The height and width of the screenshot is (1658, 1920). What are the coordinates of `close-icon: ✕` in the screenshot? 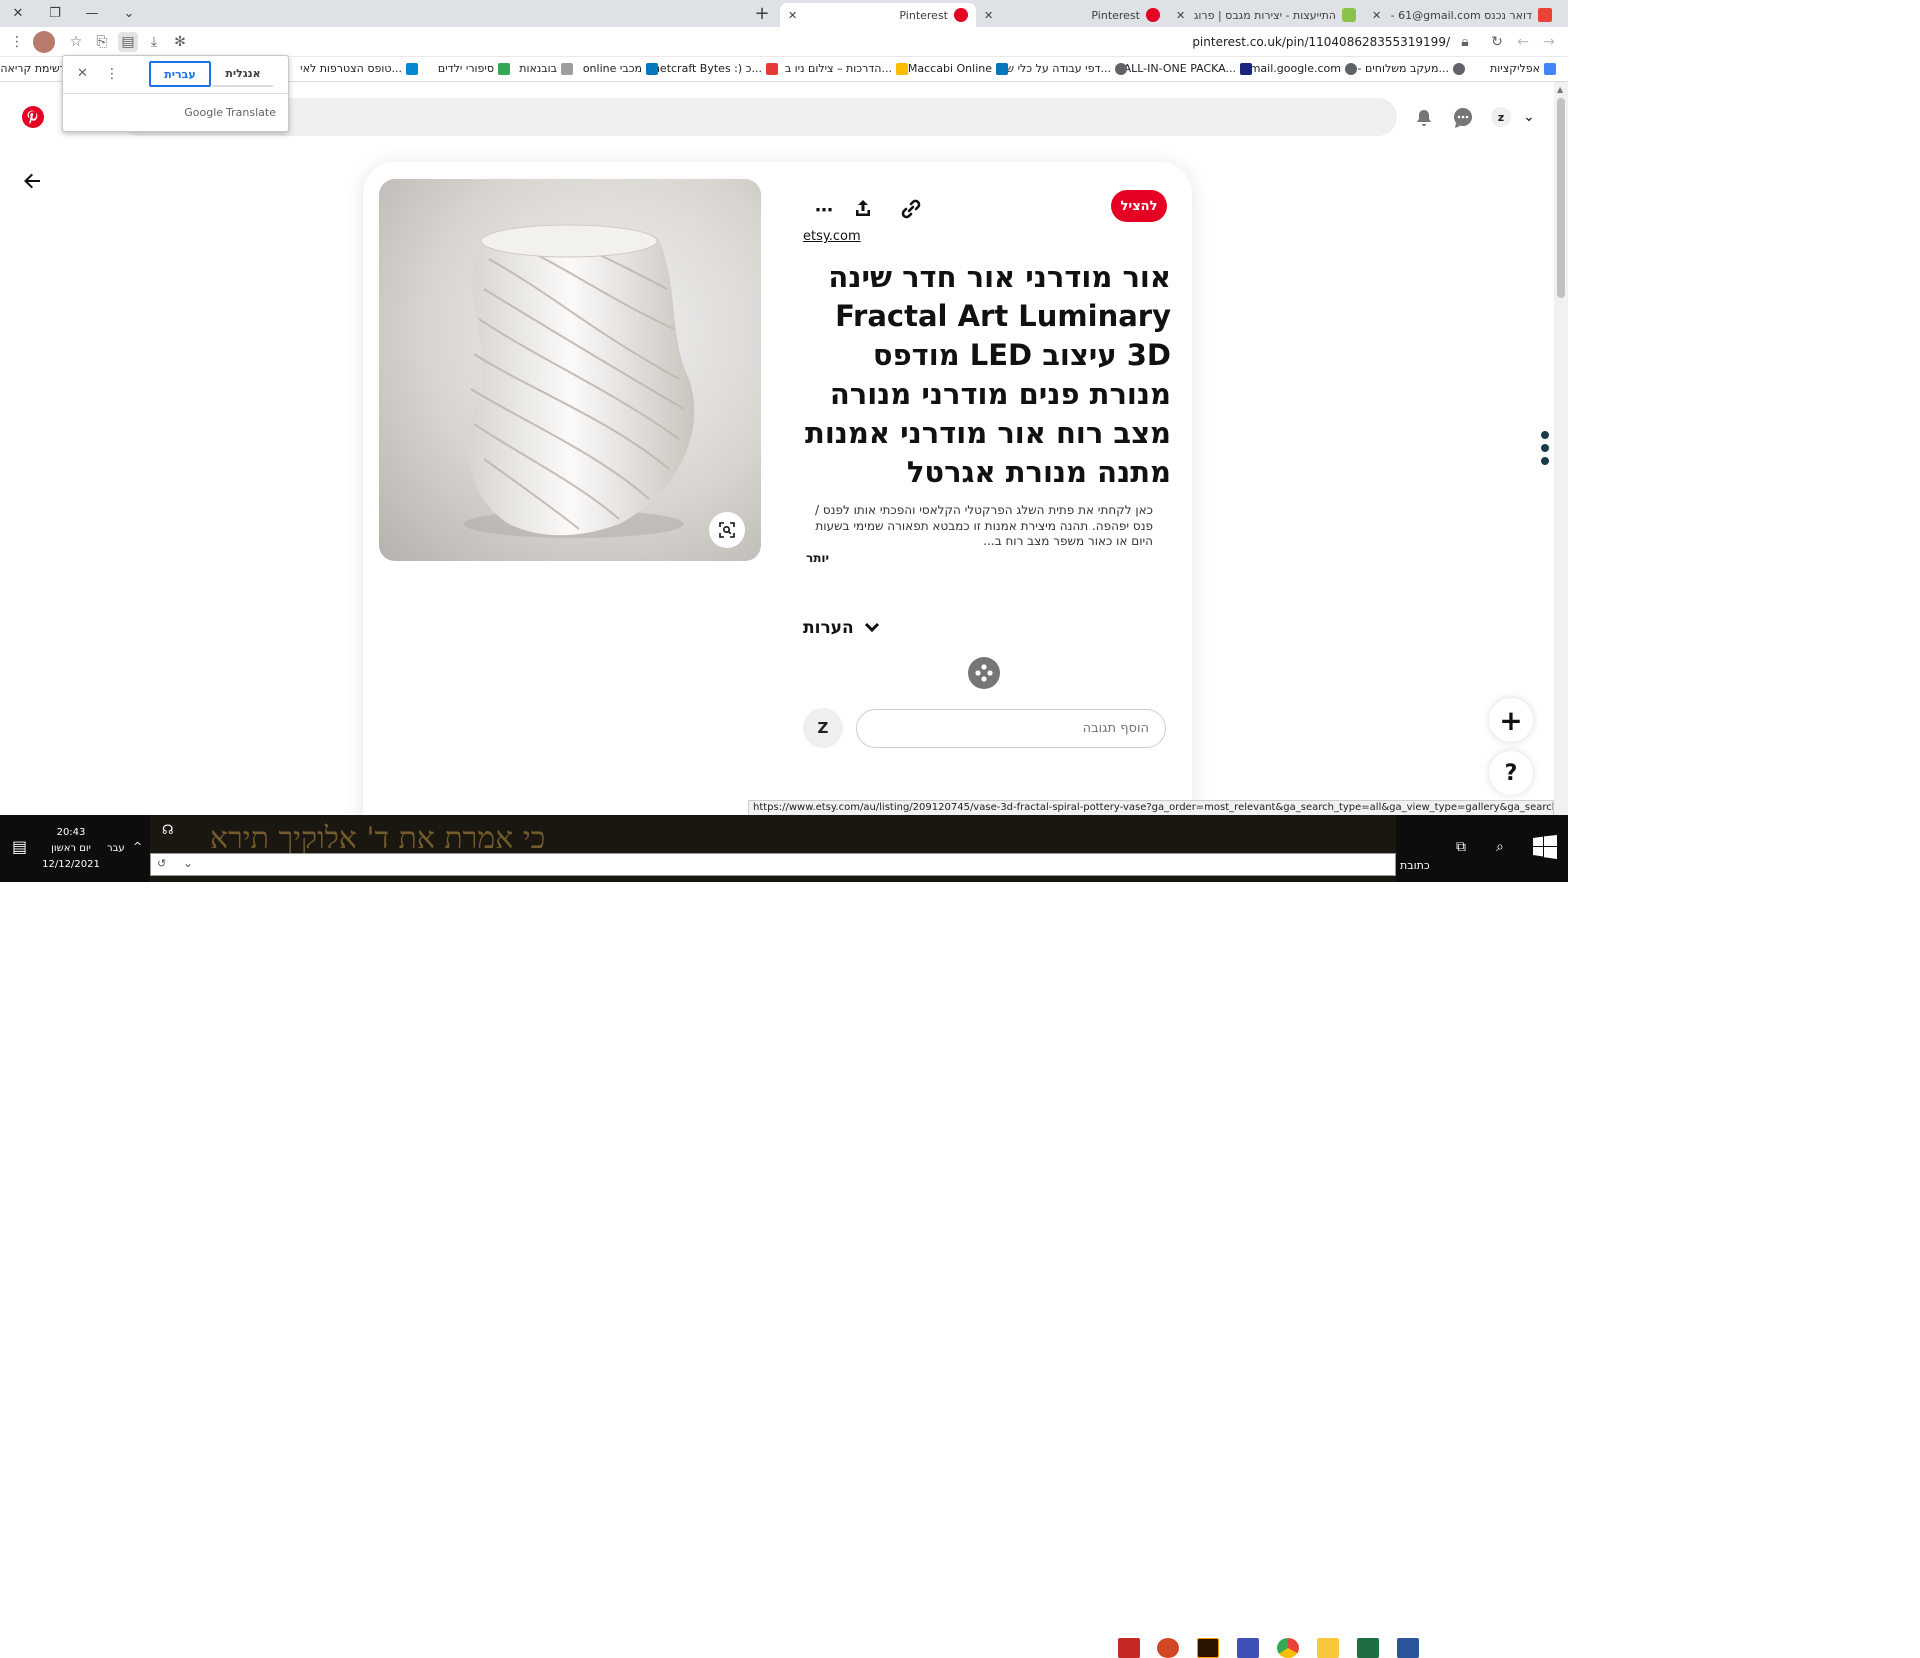 It's located at (82, 73).